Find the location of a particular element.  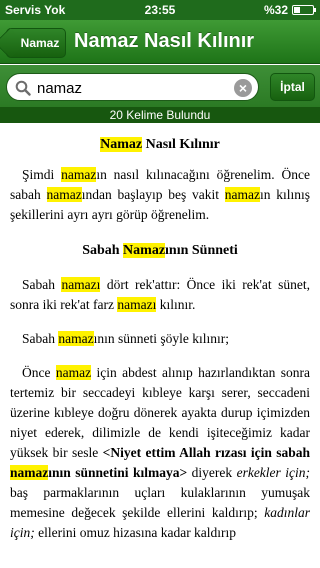

article-title: Namaz Nasıl Kılınır is located at coordinates (160, 145).